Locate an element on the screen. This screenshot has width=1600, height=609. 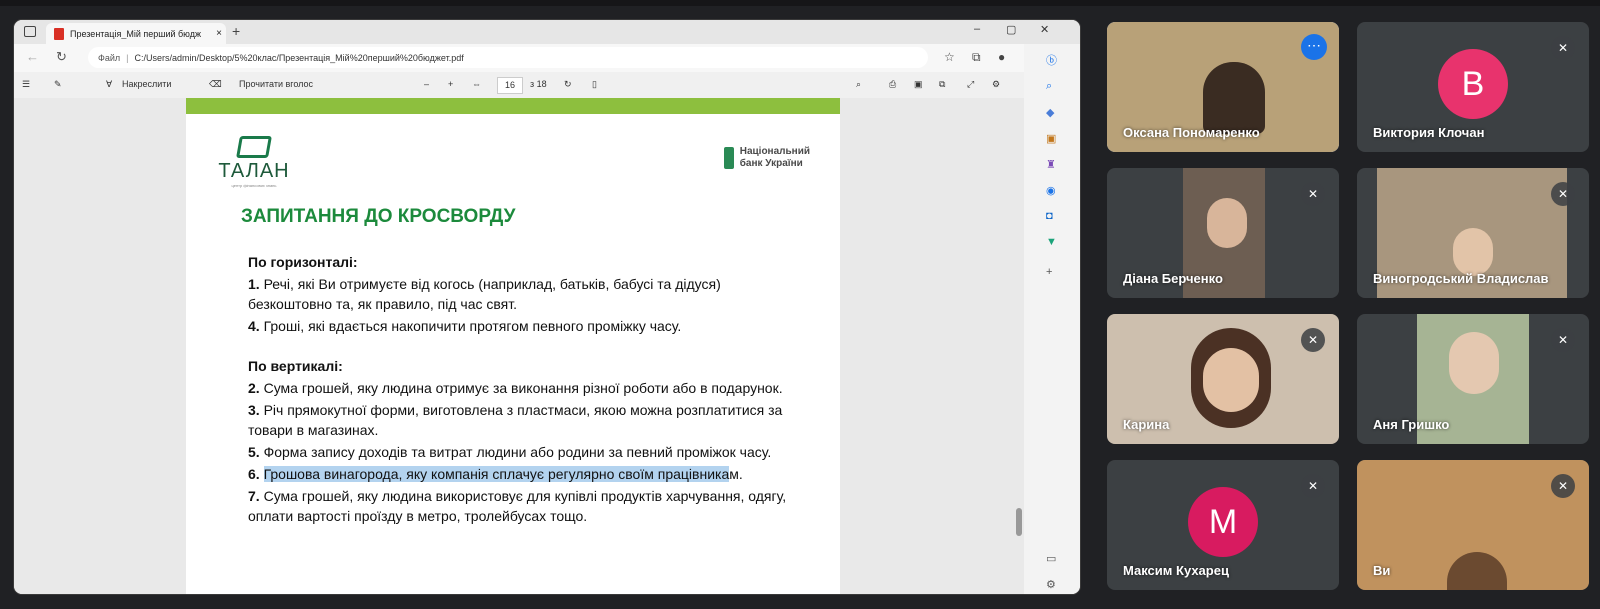
zoom-out-button: – is located at coordinates (426, 84).